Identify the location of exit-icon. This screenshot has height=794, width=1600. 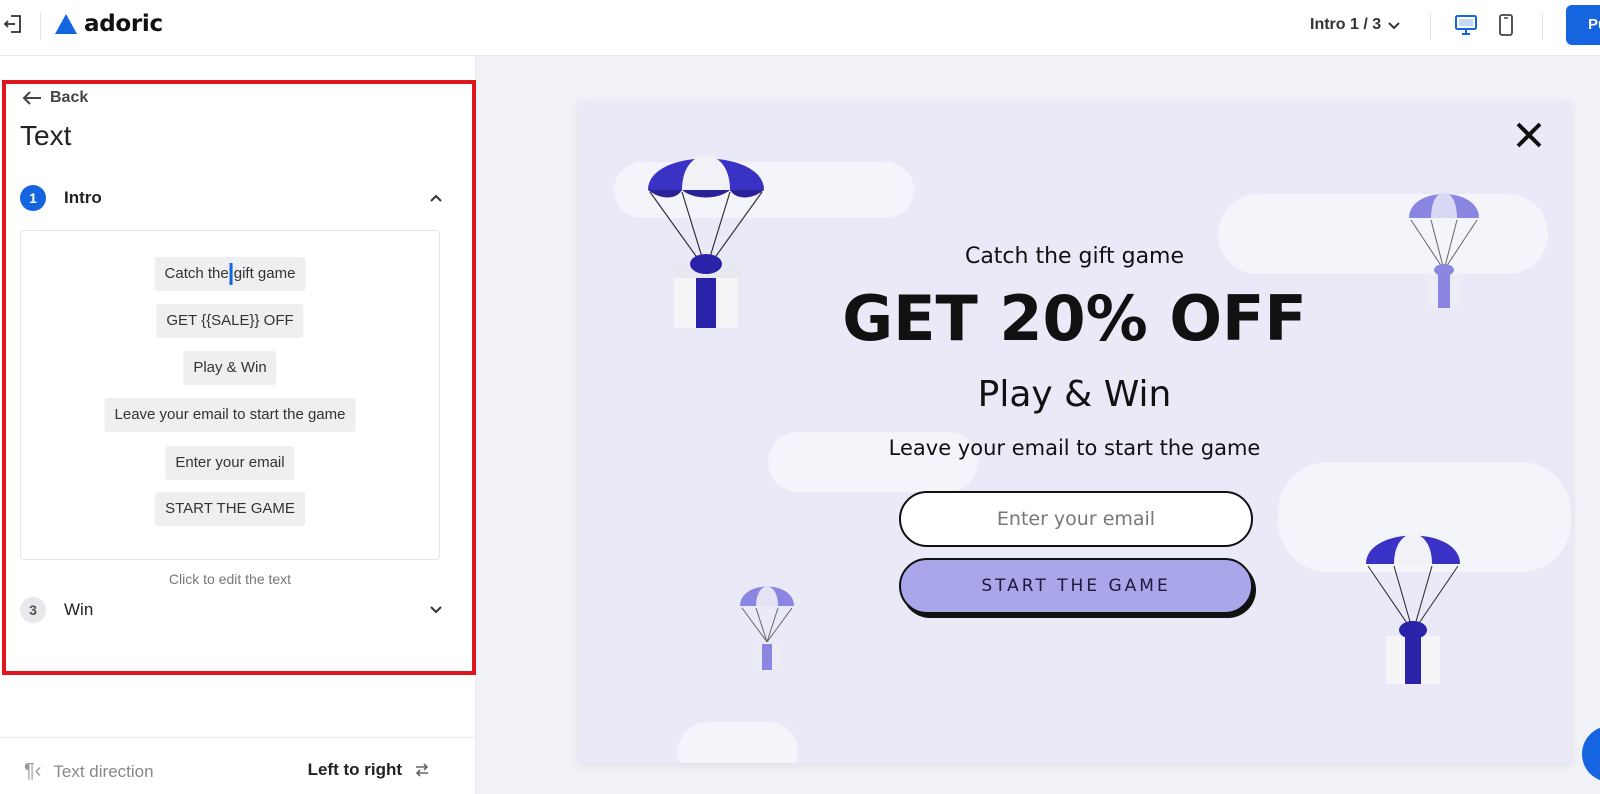
(16, 24).